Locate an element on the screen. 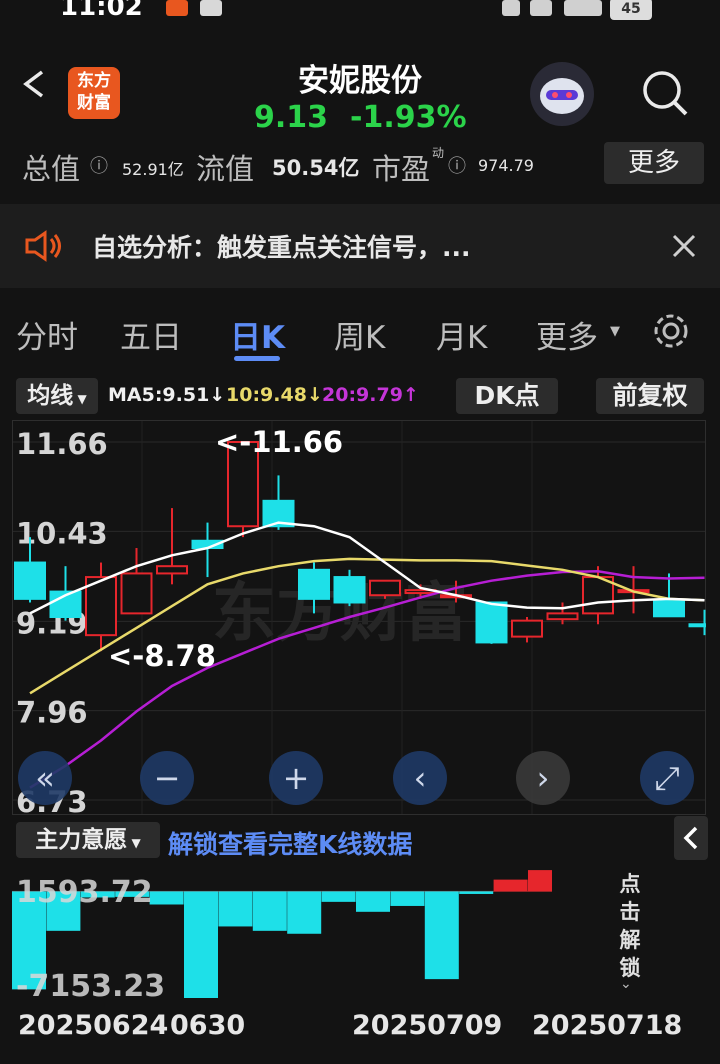 The image size is (720, 1064). adjust-select: 前复权 is located at coordinates (650, 396).